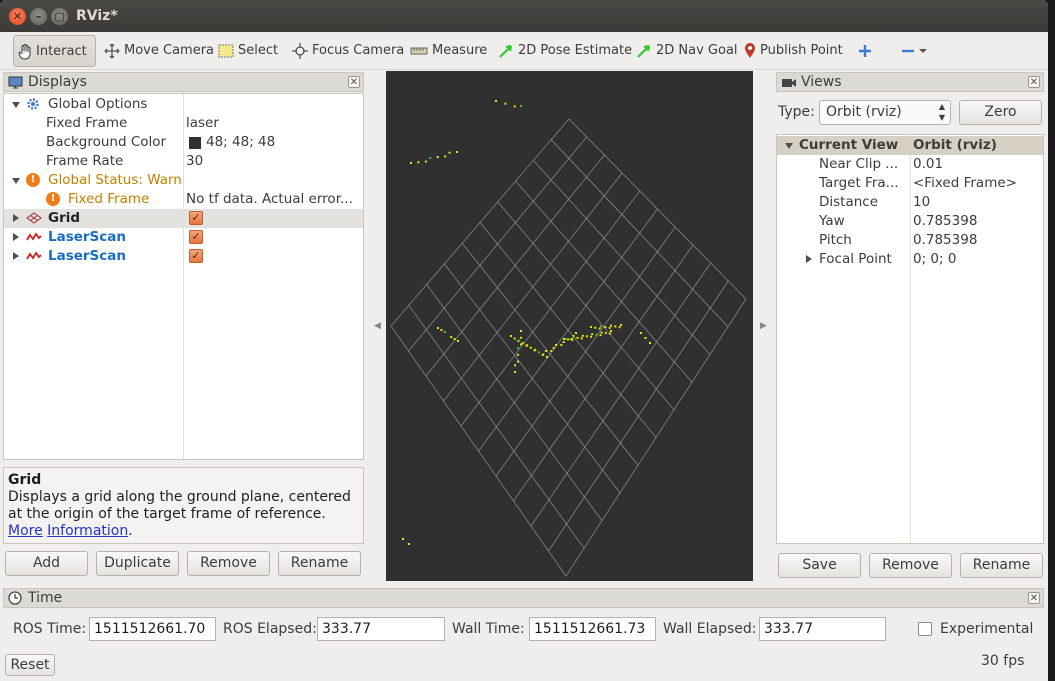  Describe the element at coordinates (910, 183) in the screenshot. I see `view-property-row: Target Fra... <Fixed Frame>` at that location.